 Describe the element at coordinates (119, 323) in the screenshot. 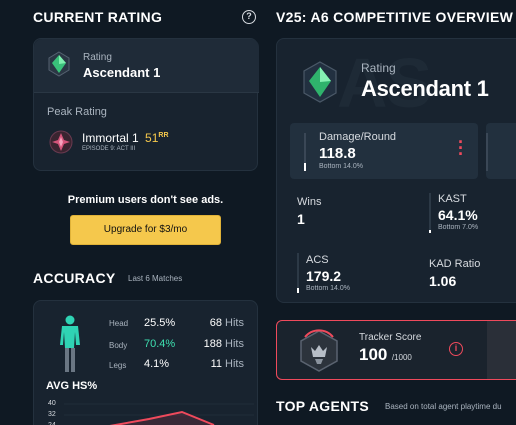

I see `accuracy-label-head: Head` at that location.